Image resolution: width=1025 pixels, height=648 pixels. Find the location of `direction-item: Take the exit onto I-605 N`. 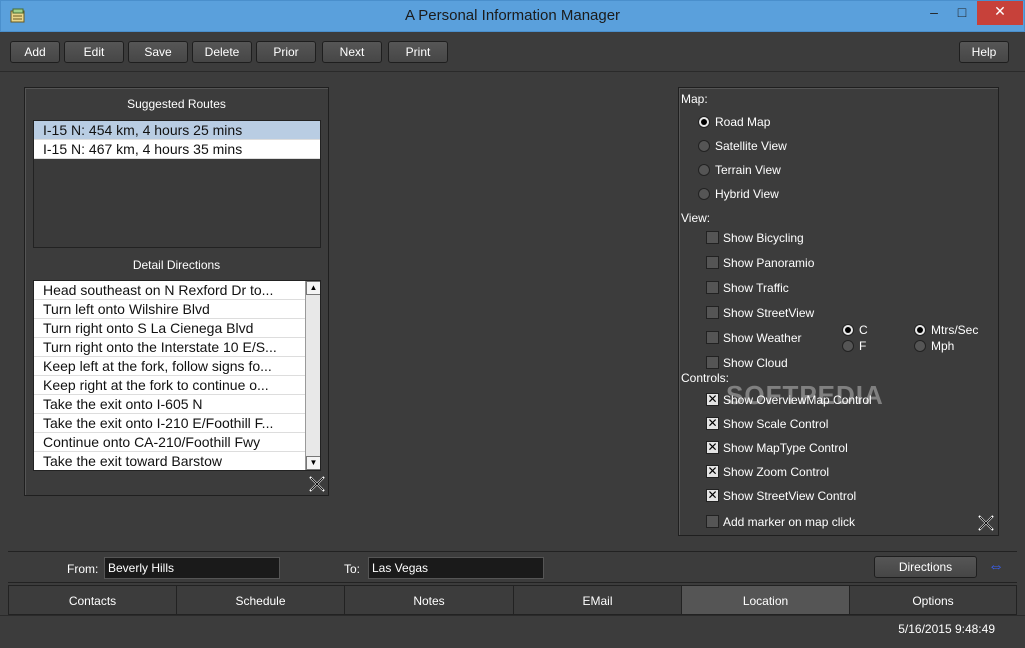

direction-item: Take the exit onto I-605 N is located at coordinates (177, 404).